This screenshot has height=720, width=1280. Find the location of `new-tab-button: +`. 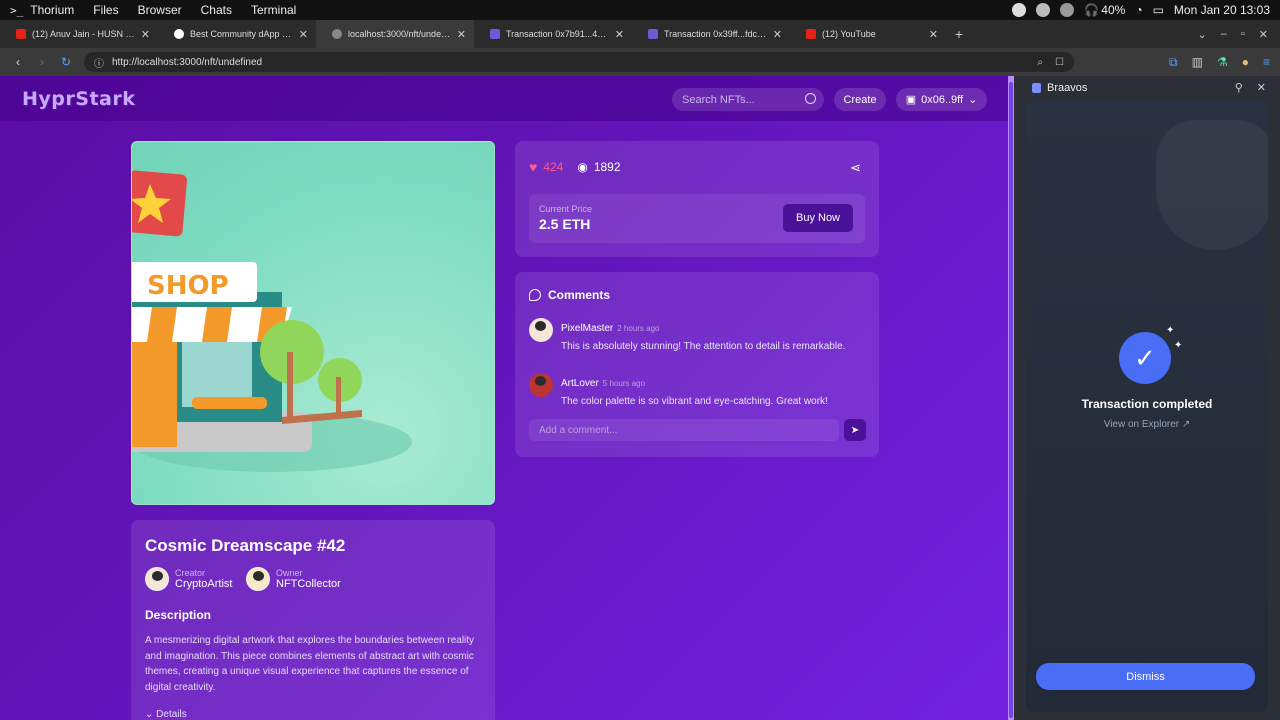

new-tab-button: + is located at coordinates (959, 34).